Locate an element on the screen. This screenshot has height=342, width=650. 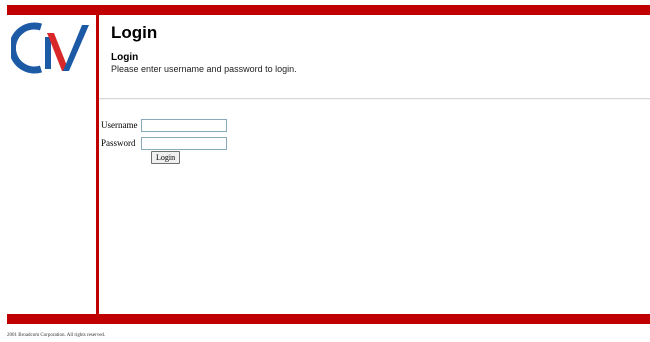
header-separator is located at coordinates (374, 99).